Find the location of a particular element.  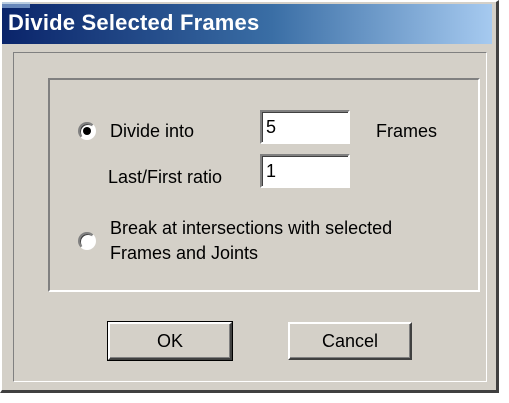

frames-unit-label: Frames is located at coordinates (407, 131).